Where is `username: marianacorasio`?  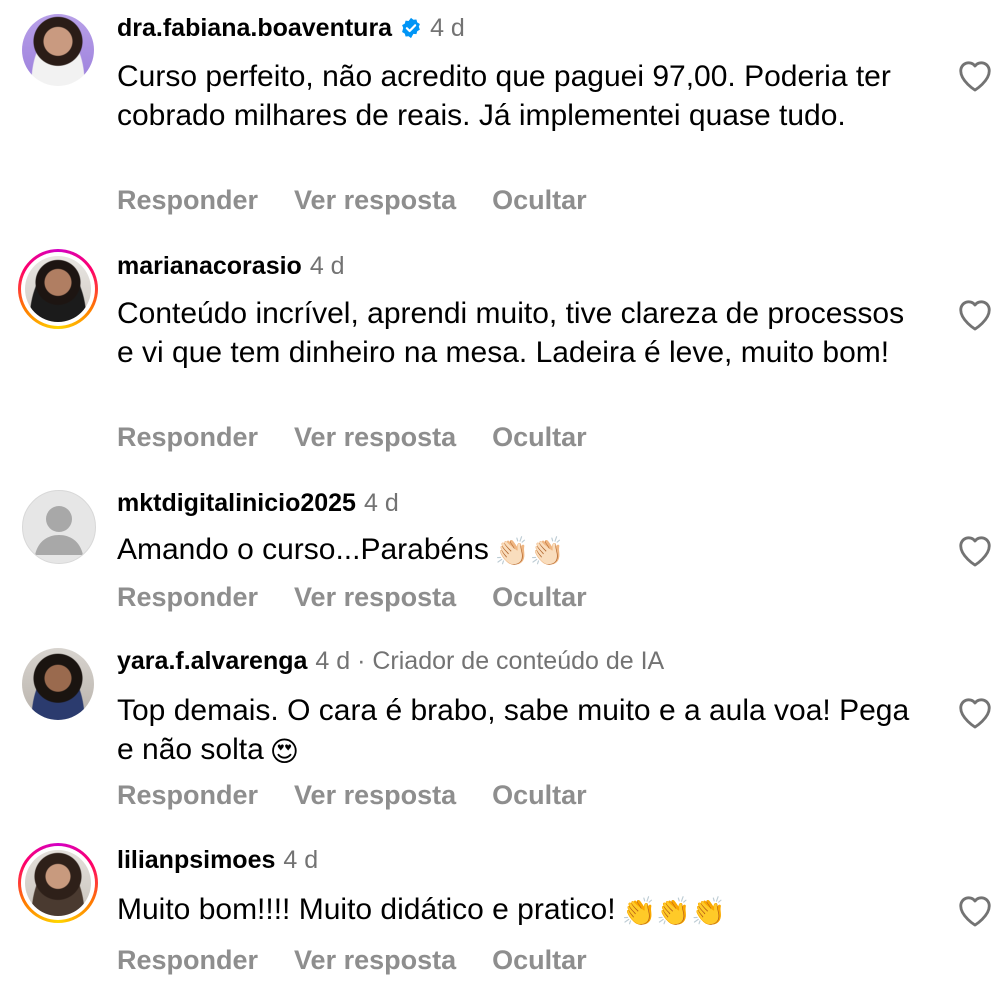
username: marianacorasio is located at coordinates (209, 266).